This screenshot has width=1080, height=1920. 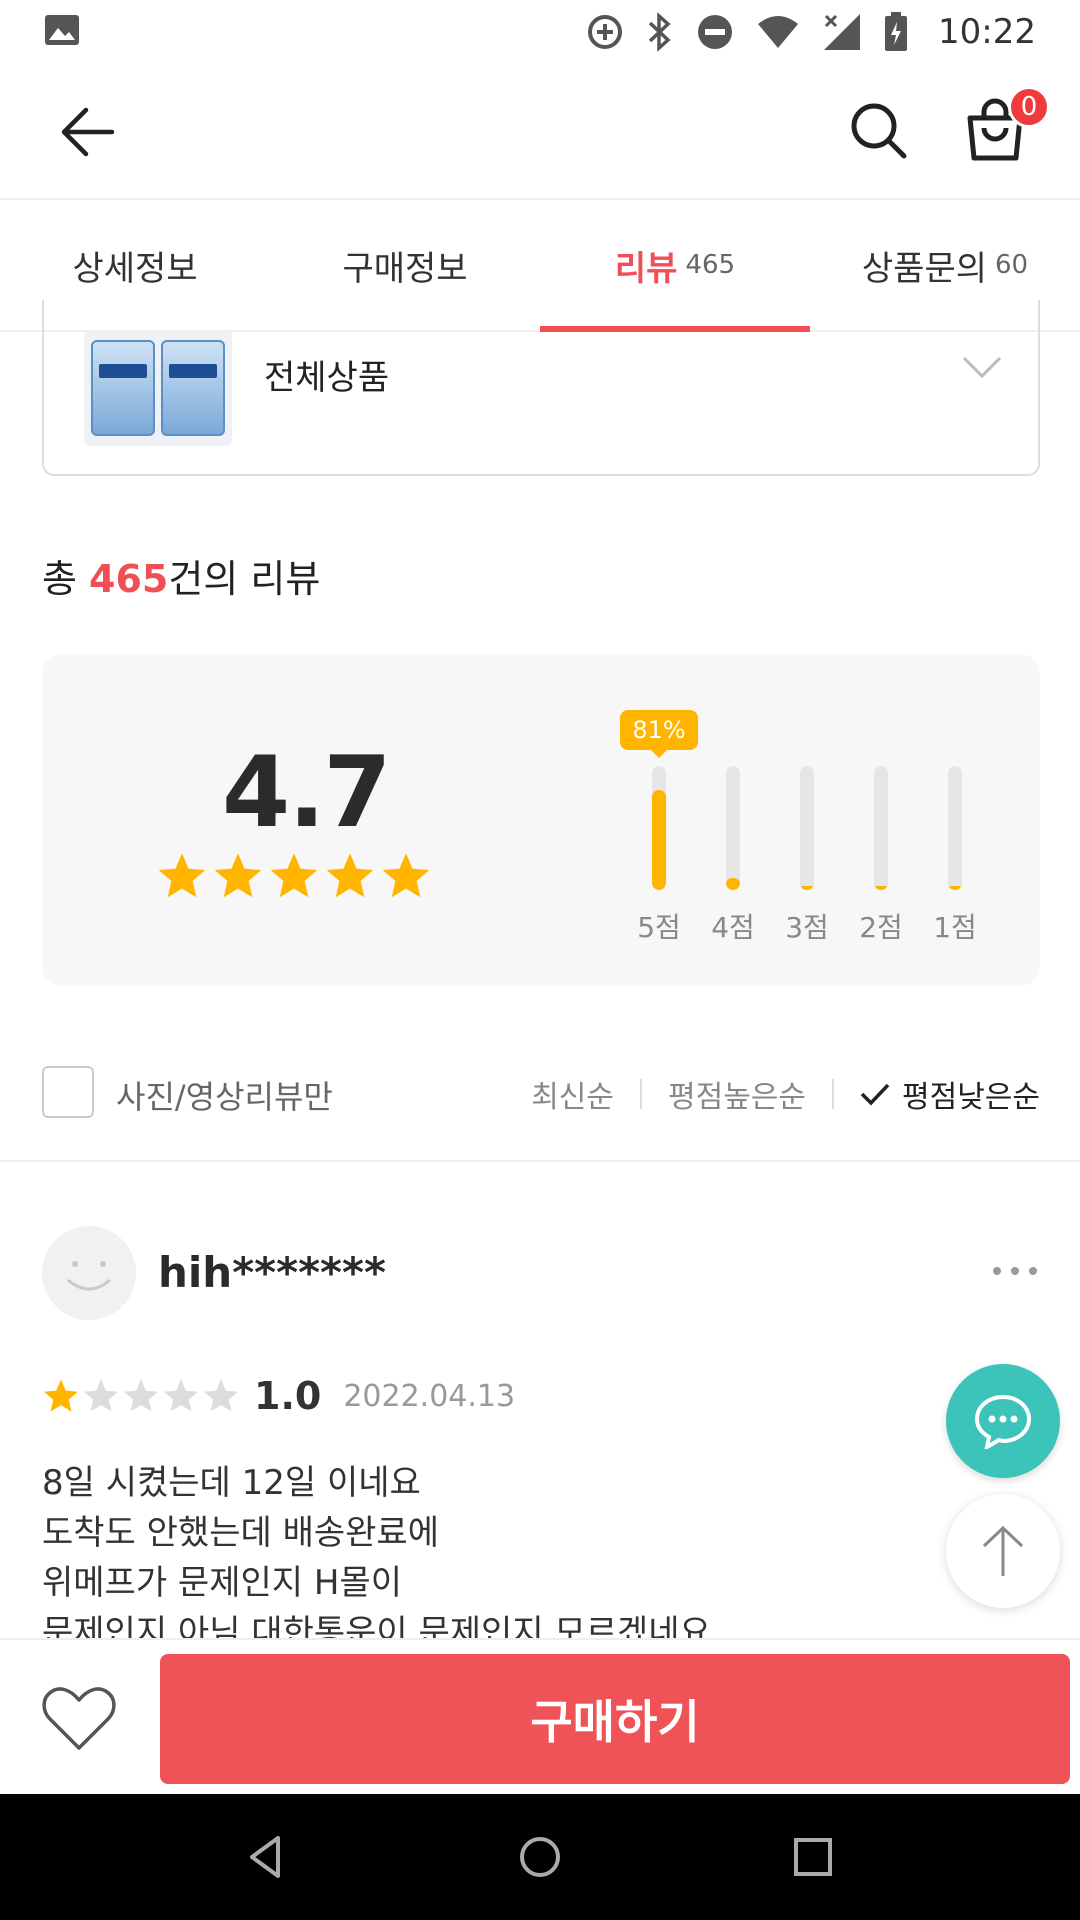 I want to click on purchase-bar: 구매하기, so click(x=540, y=1716).